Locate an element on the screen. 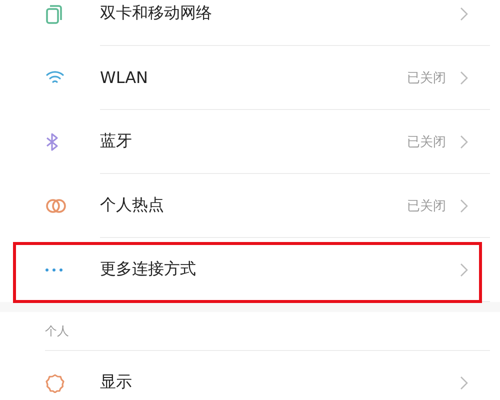  row-label: 更多连接方式 is located at coordinates (148, 269).